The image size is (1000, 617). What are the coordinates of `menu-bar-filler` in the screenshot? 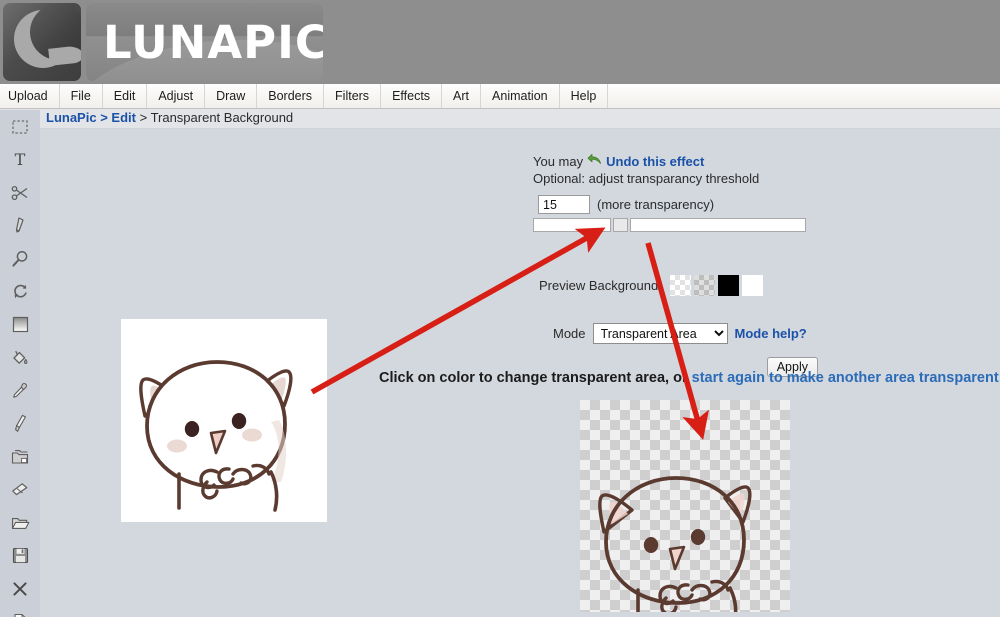 It's located at (804, 96).